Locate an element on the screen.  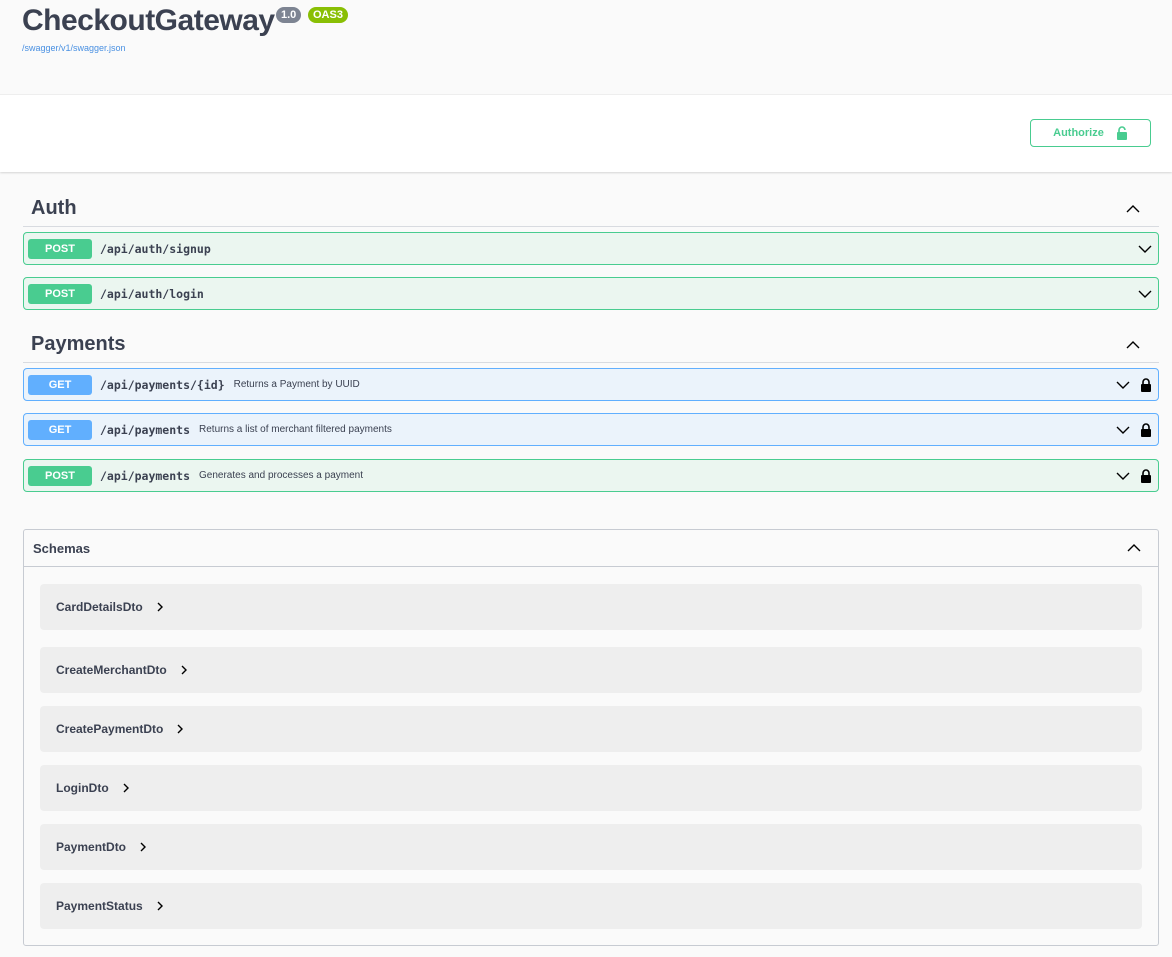
model-name: PaymentDto is located at coordinates (91, 847).